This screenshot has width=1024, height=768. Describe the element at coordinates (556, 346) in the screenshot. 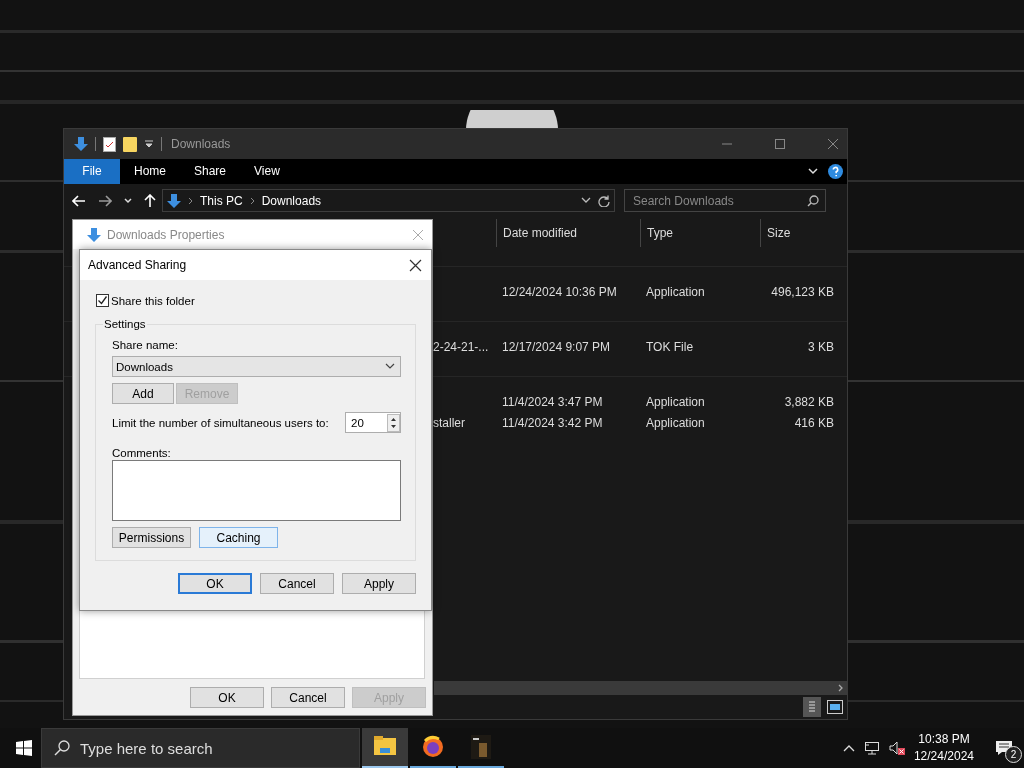

I see `table-cell-text: 12/17/2024 9:07 PM` at that location.